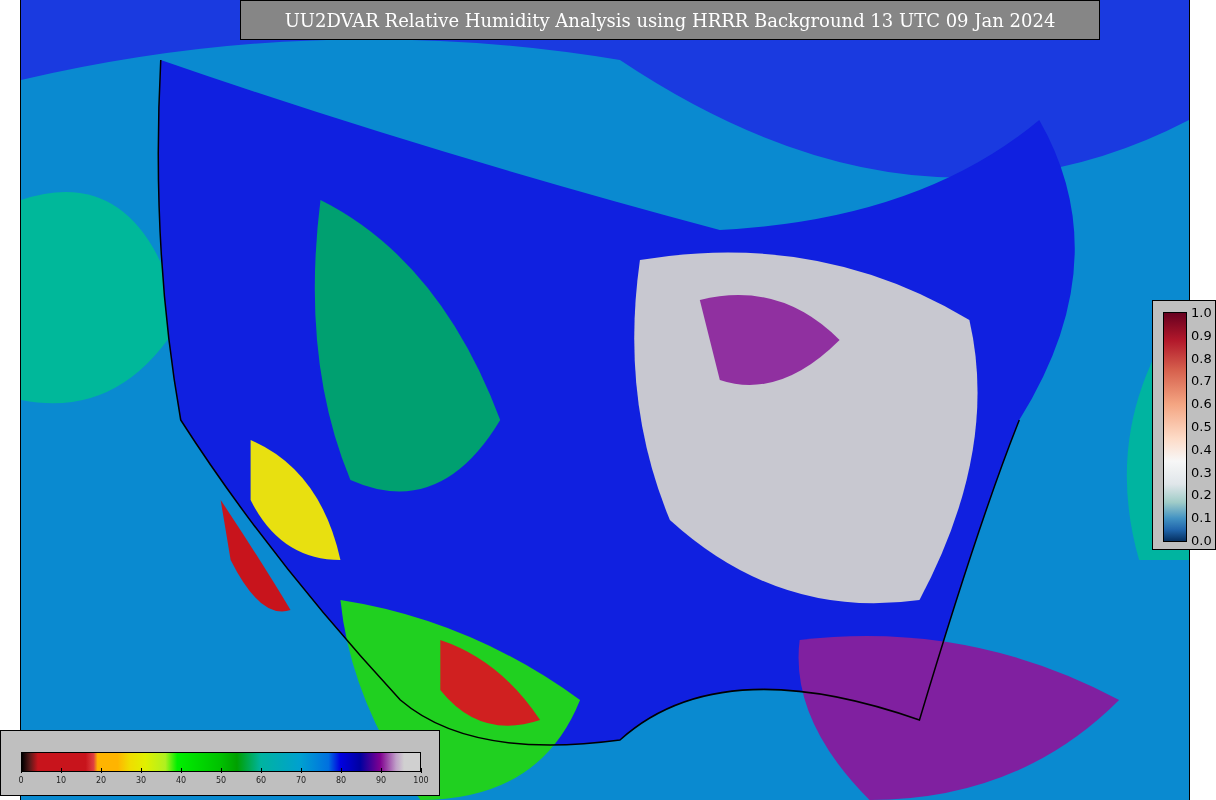 The height and width of the screenshot is (800, 1216). Describe the element at coordinates (1201, 449) in the screenshot. I see `colorbar-label: 0.4` at that location.